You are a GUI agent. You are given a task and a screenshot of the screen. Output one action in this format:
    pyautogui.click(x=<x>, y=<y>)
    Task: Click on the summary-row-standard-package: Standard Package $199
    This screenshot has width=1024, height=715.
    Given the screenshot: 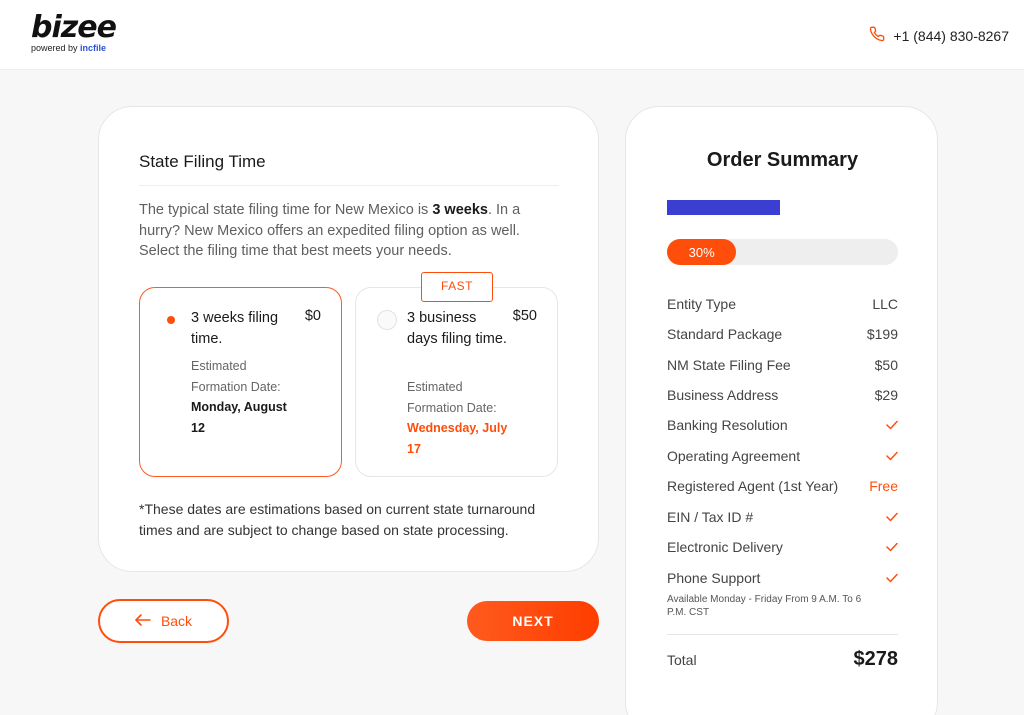 What is the action you would take?
    pyautogui.click(x=782, y=334)
    